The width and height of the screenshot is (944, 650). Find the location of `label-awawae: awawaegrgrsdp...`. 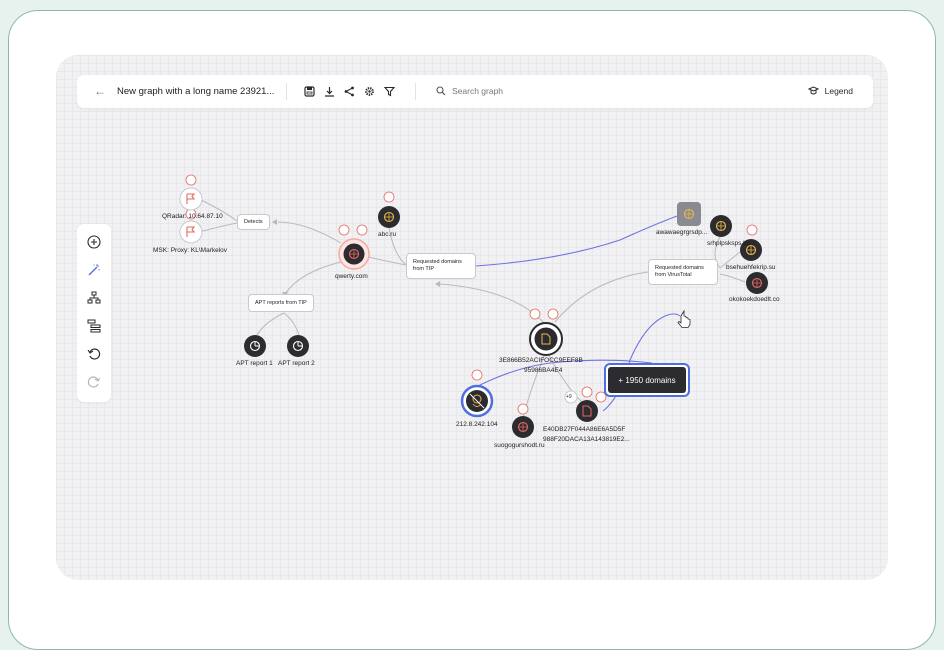

label-awawae: awawaegrgrsdp... is located at coordinates (682, 232).